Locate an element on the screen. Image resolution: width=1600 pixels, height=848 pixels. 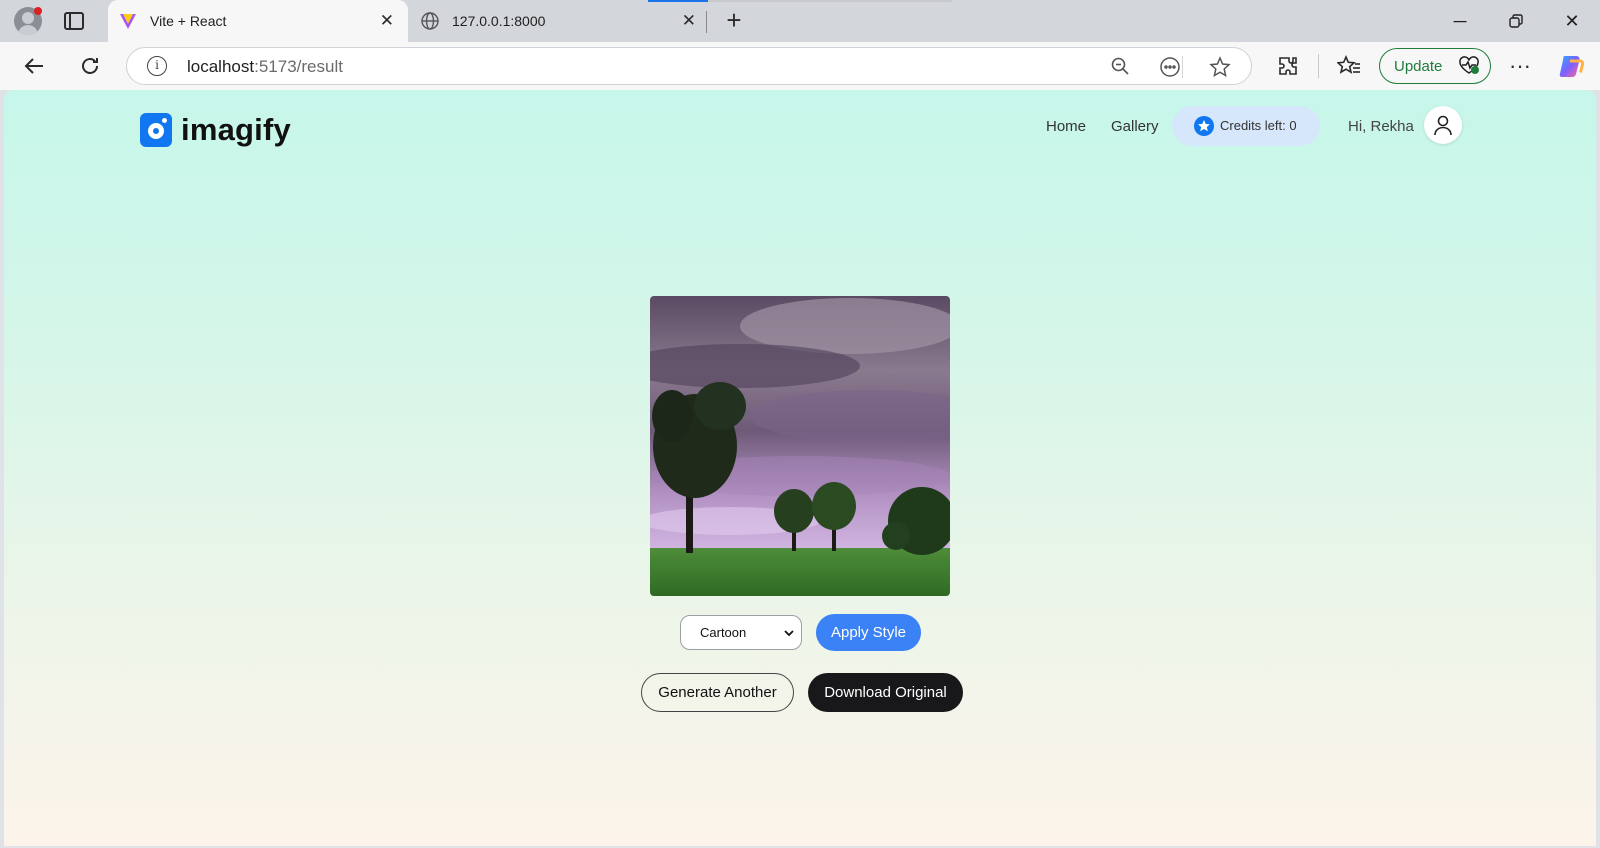
minimize-icon: ─ is located at coordinates (1460, 21).